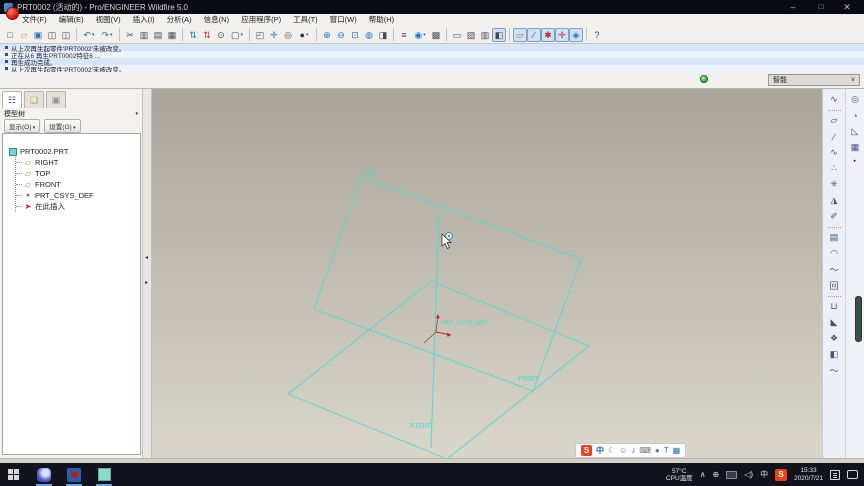 The image size is (864, 486). I want to click on regen-status-icon, so click(704, 79).